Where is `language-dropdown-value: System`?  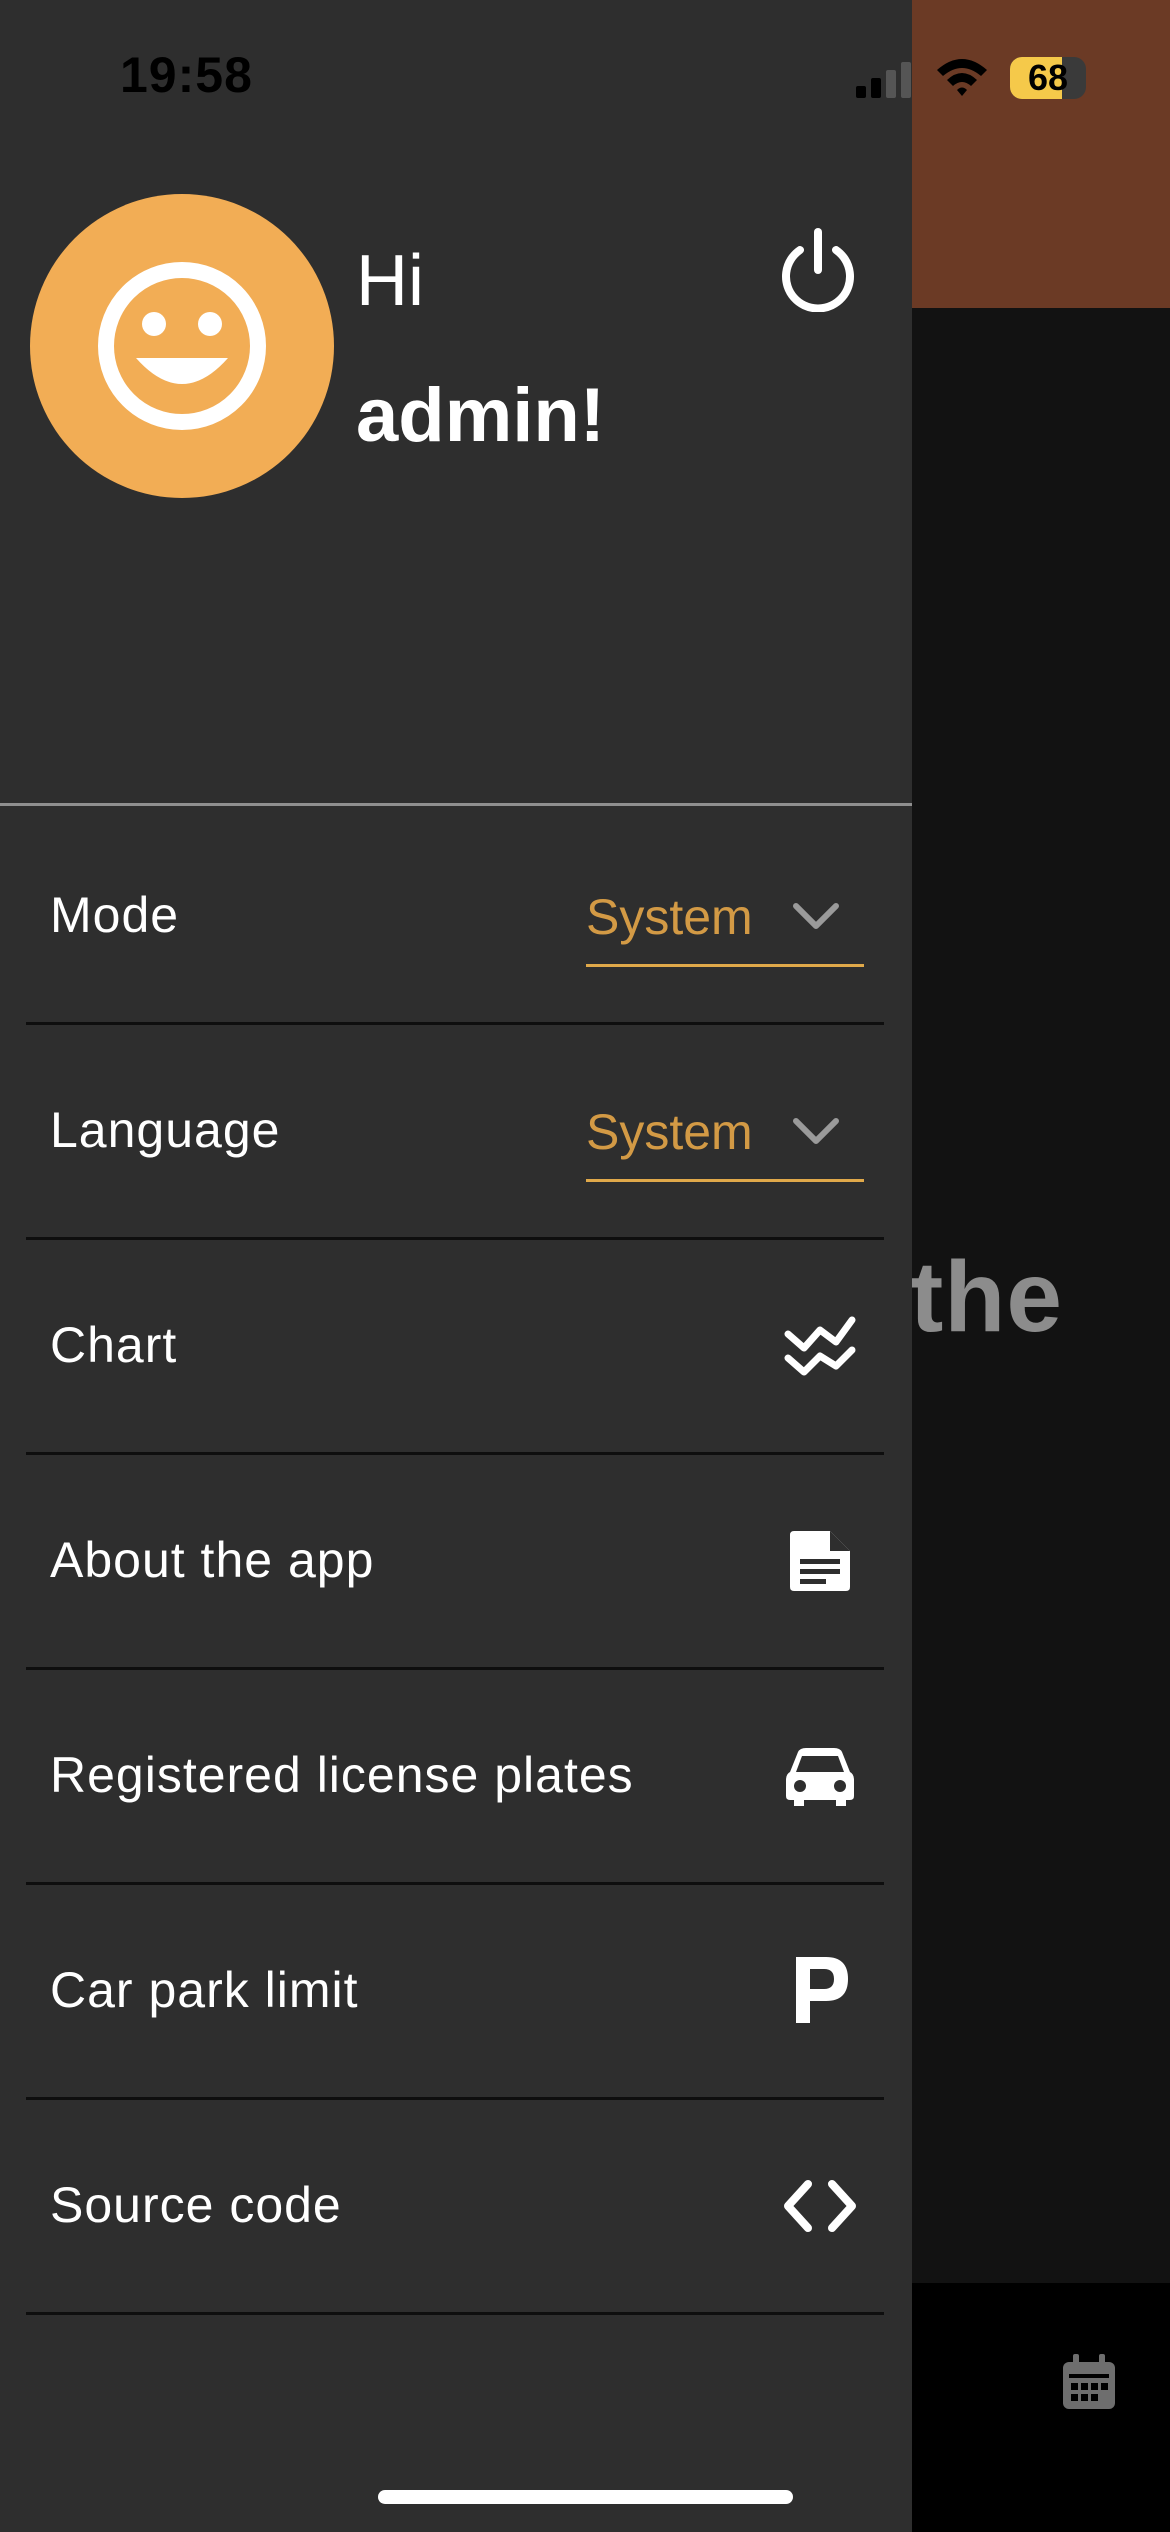
language-dropdown-value: System is located at coordinates (669, 1132).